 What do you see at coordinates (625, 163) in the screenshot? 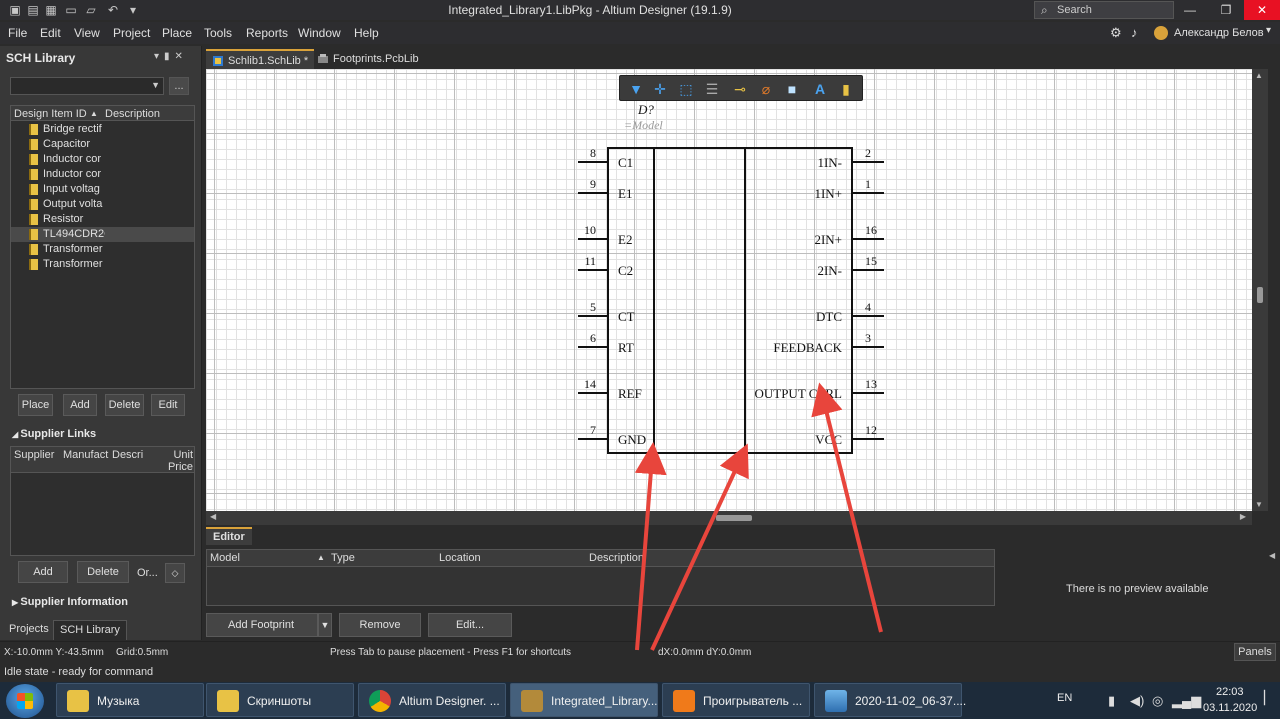
I see `pin-name: C1` at bounding box center [625, 163].